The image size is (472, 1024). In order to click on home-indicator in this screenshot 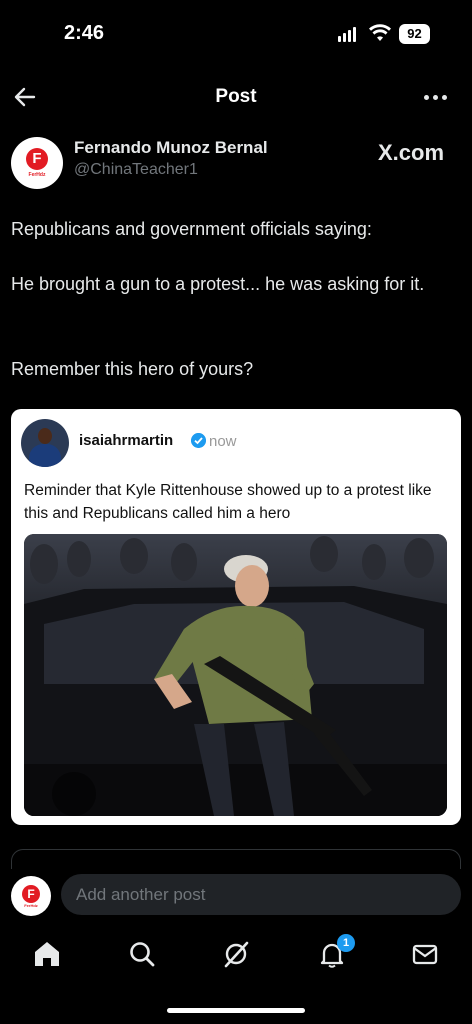, I will do `click(236, 1010)`.